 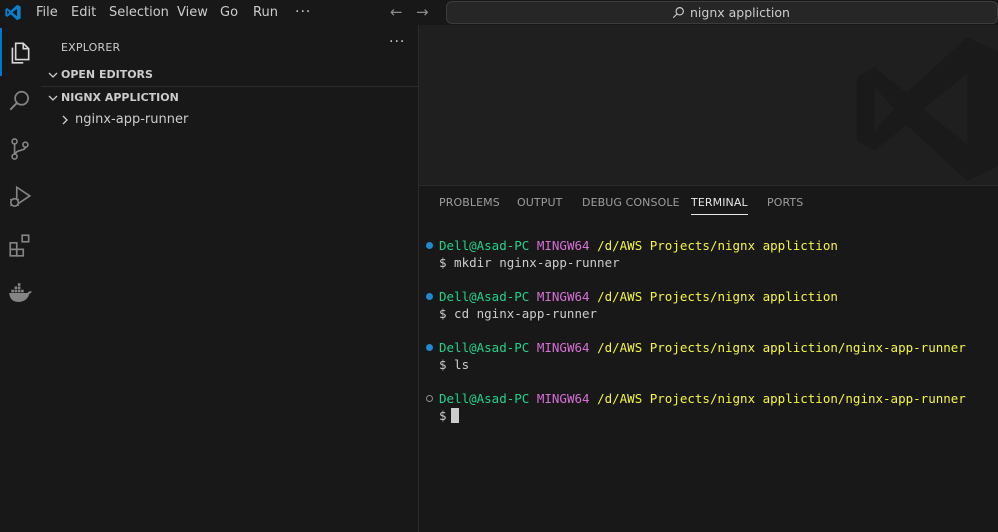 What do you see at coordinates (229, 75) in the screenshot?
I see `section-open-editors: OPEN EDITORS` at bounding box center [229, 75].